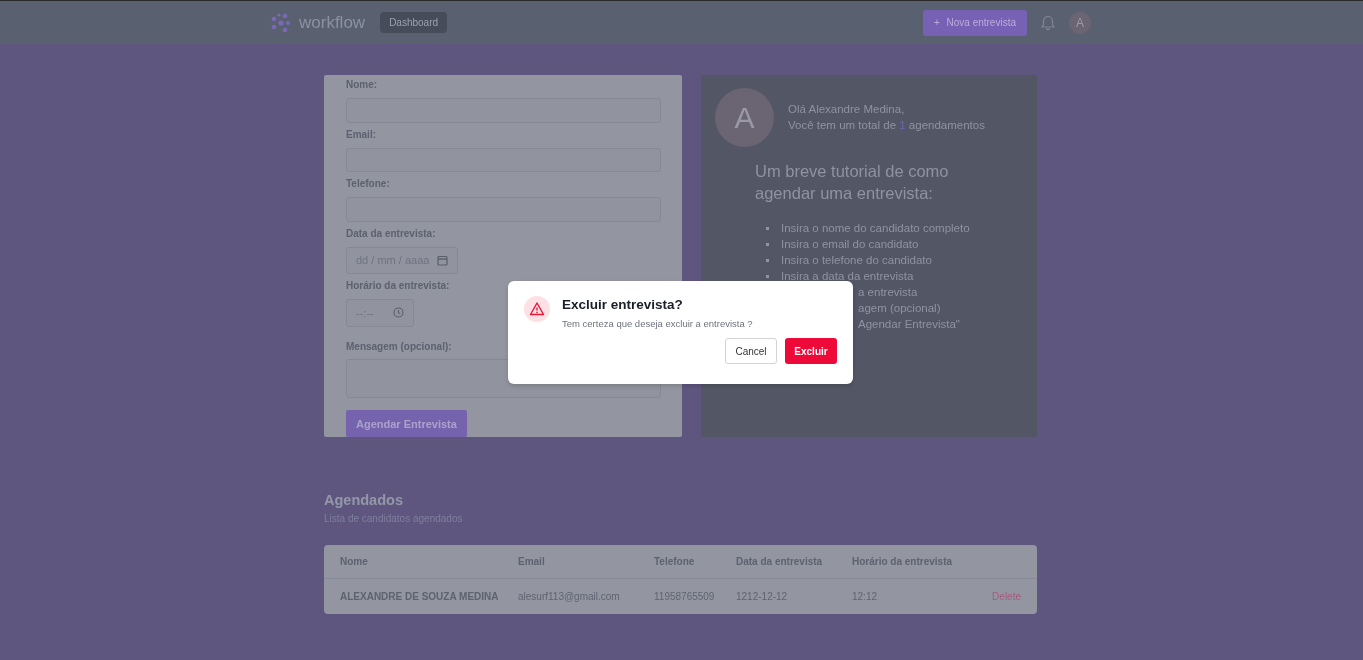 The height and width of the screenshot is (660, 1363). I want to click on tutorial-title: Um breve tutorial de como agendar uma entrevista:, so click(852, 182).